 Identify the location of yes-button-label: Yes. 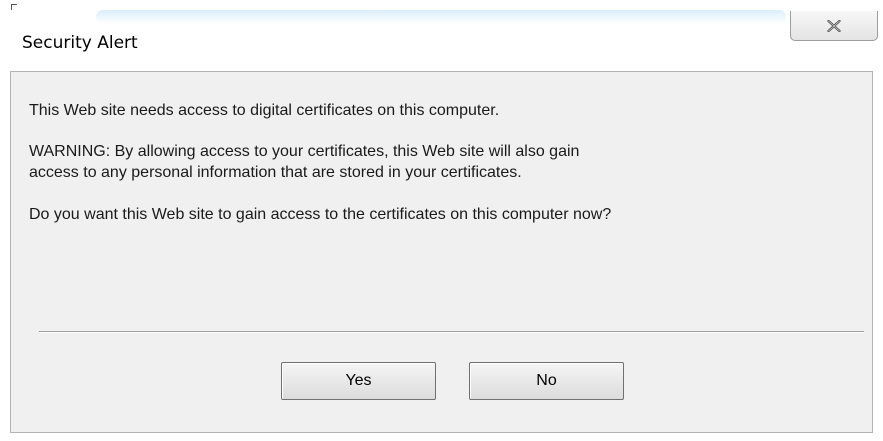
(358, 380).